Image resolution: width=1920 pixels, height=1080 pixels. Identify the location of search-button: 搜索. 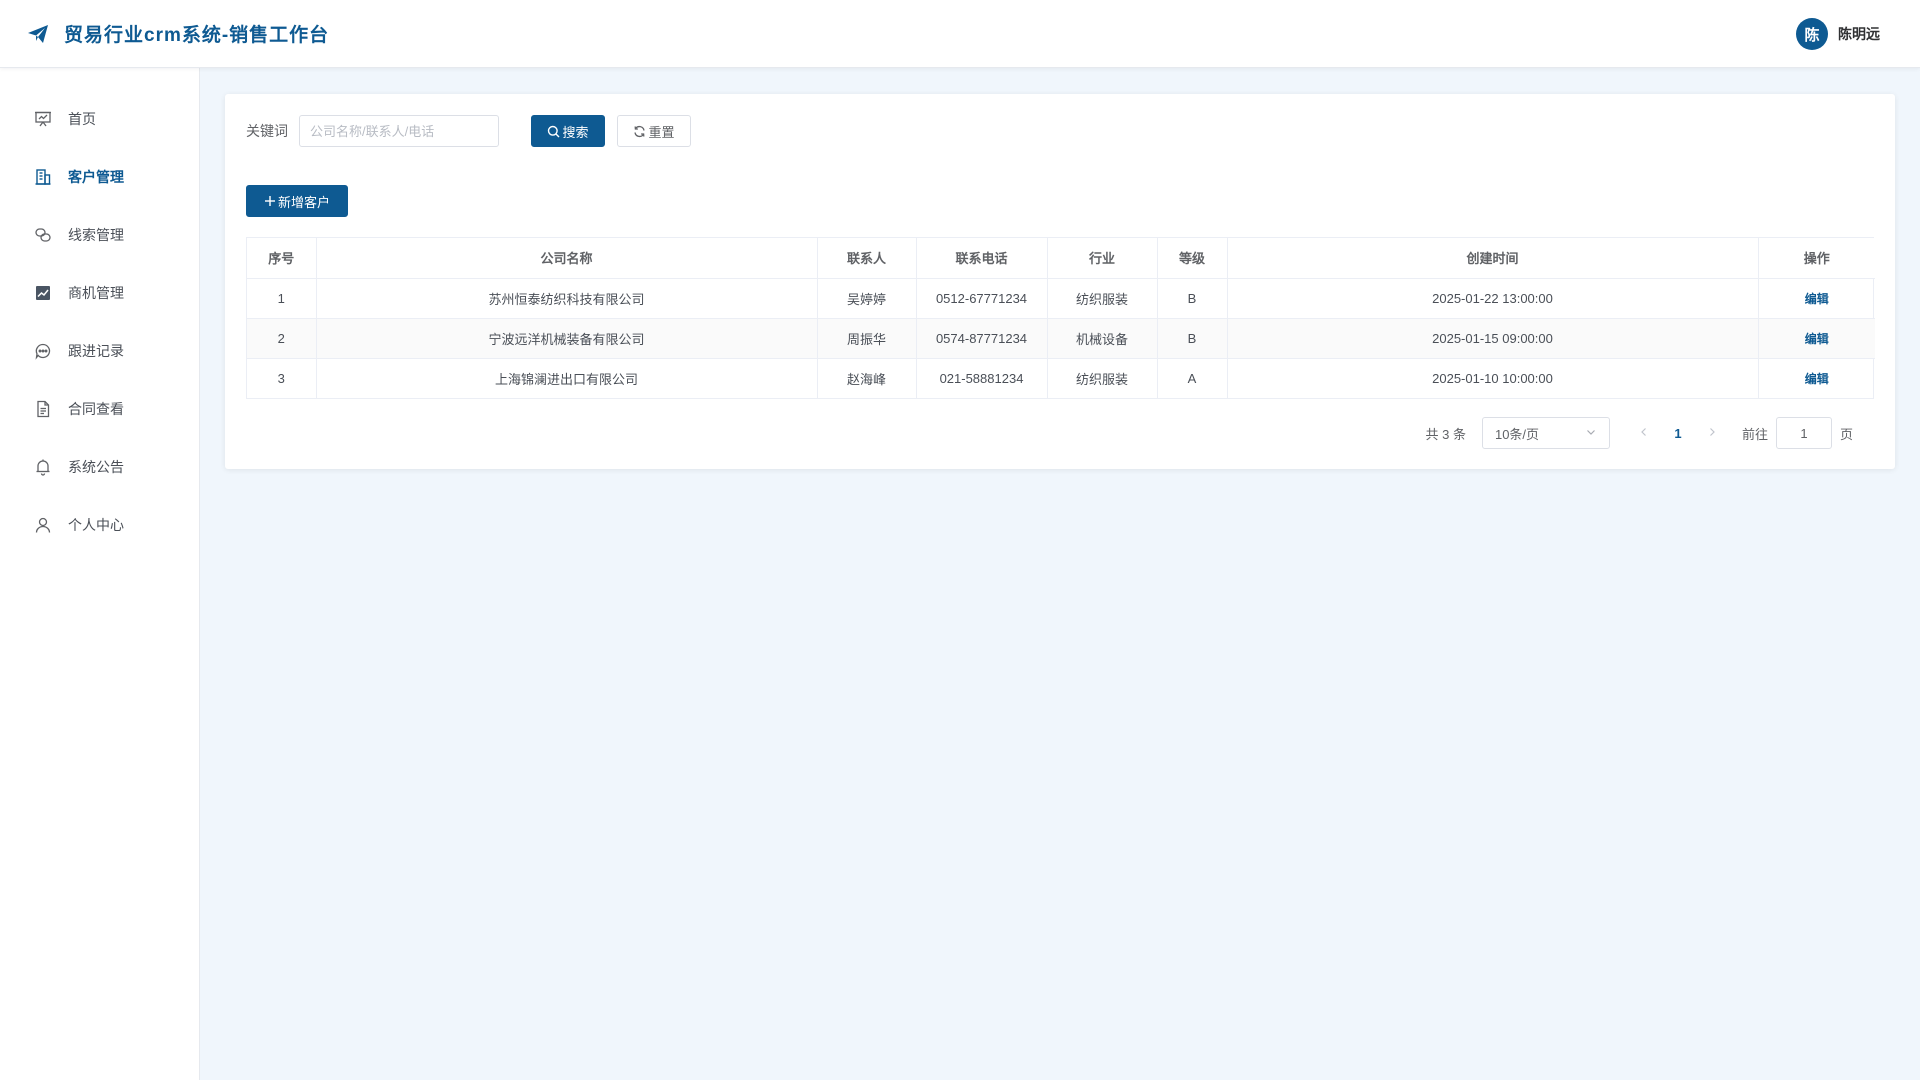
(568, 131).